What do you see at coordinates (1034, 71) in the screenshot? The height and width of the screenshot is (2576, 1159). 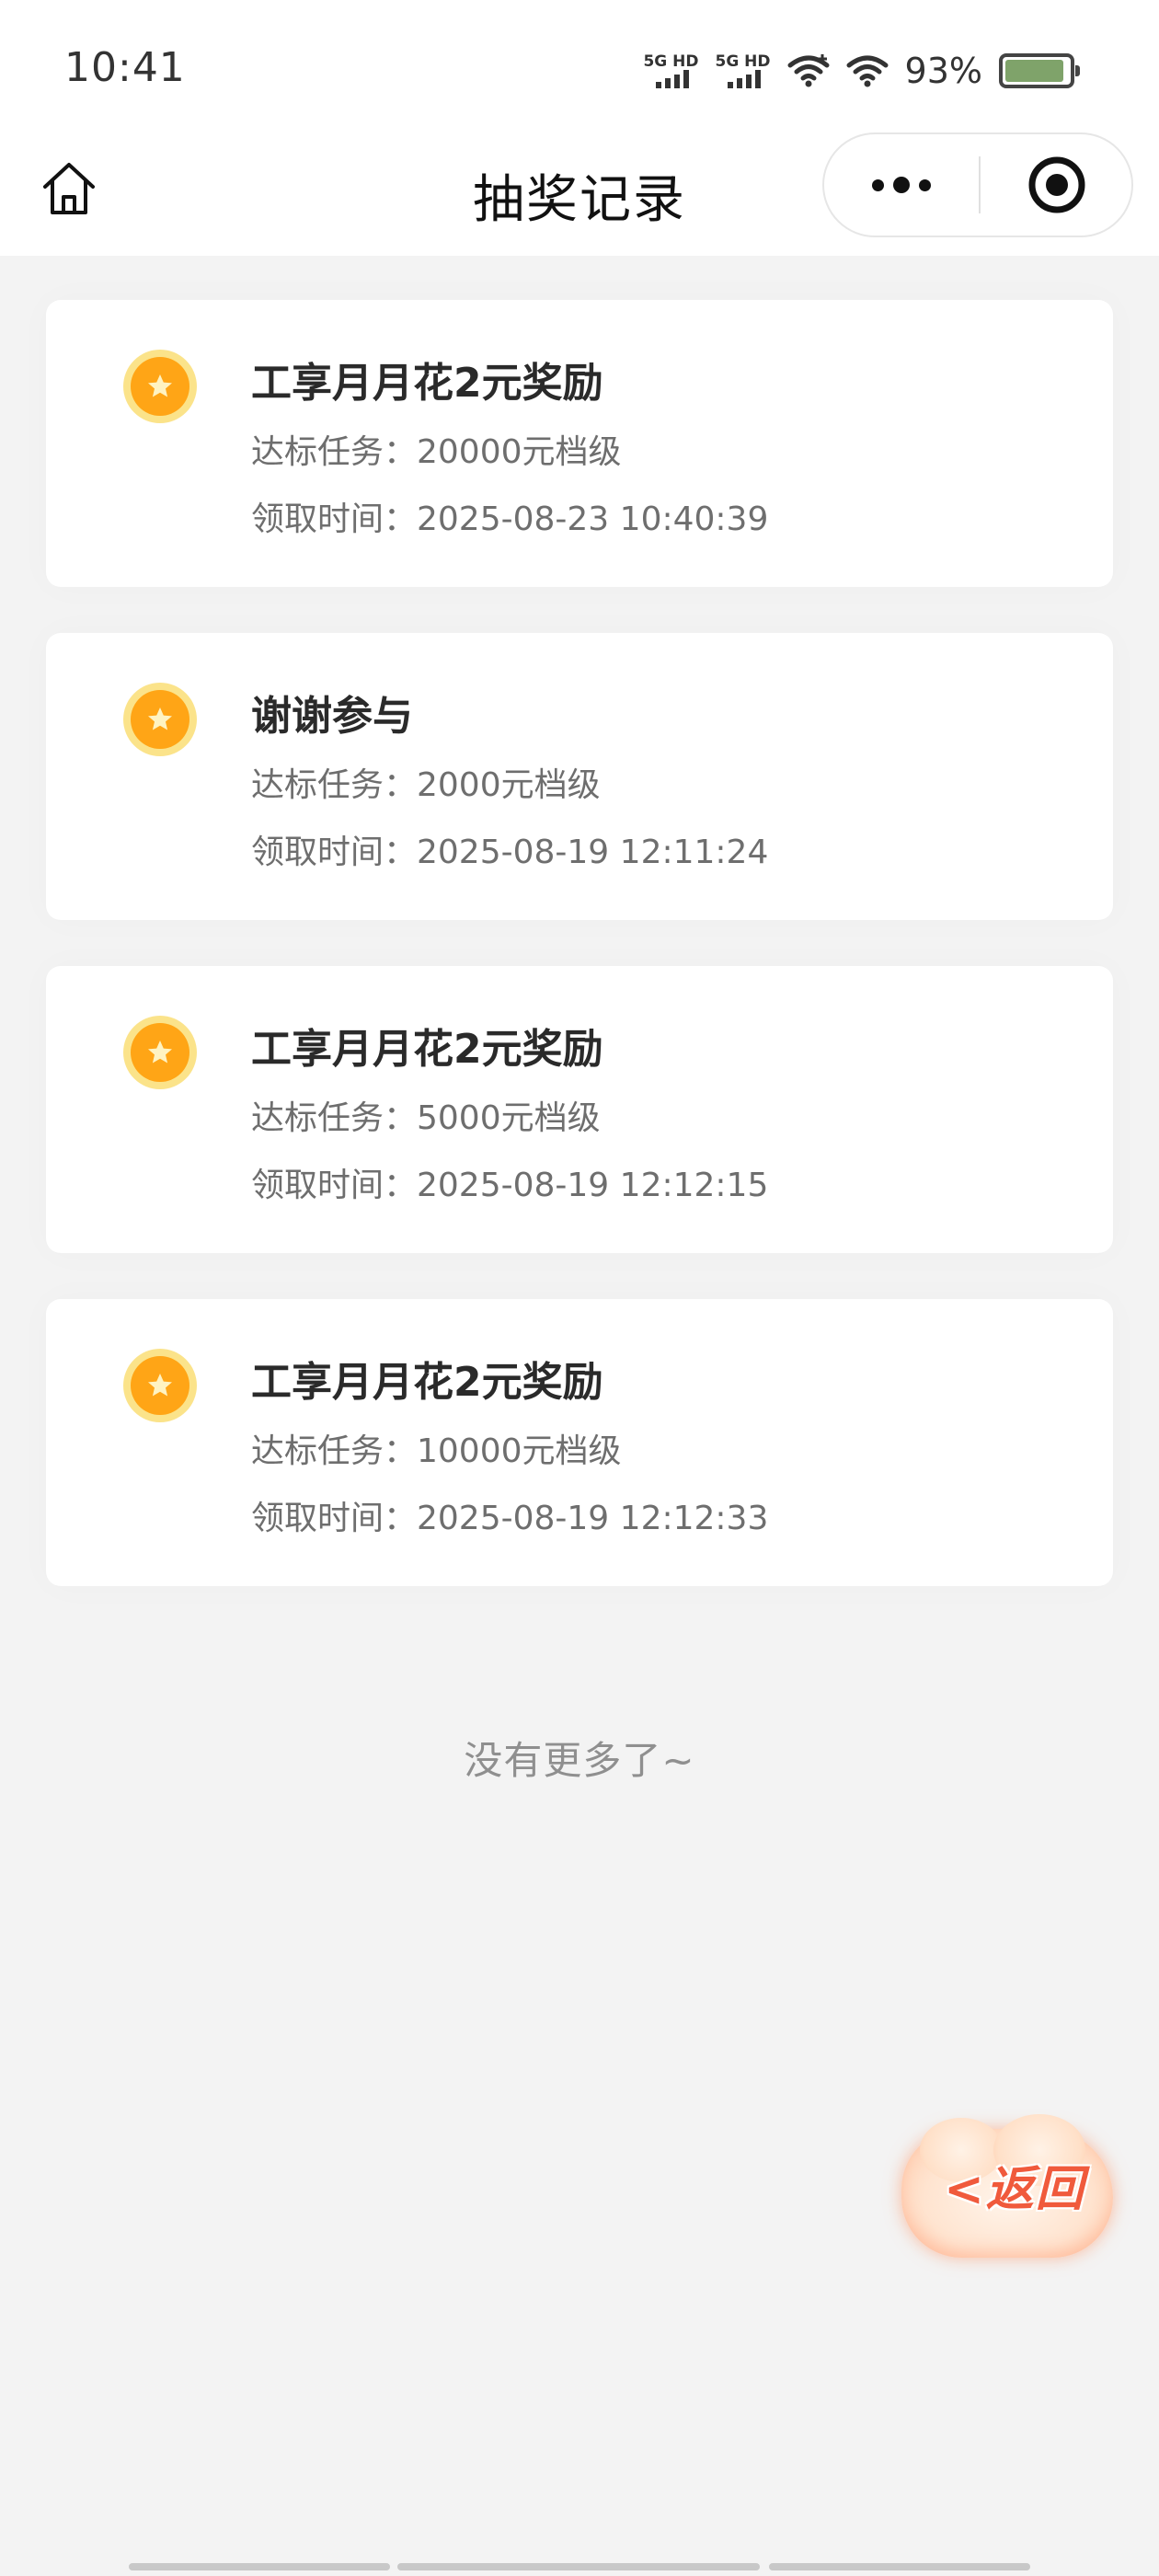 I see `battery-level` at bounding box center [1034, 71].